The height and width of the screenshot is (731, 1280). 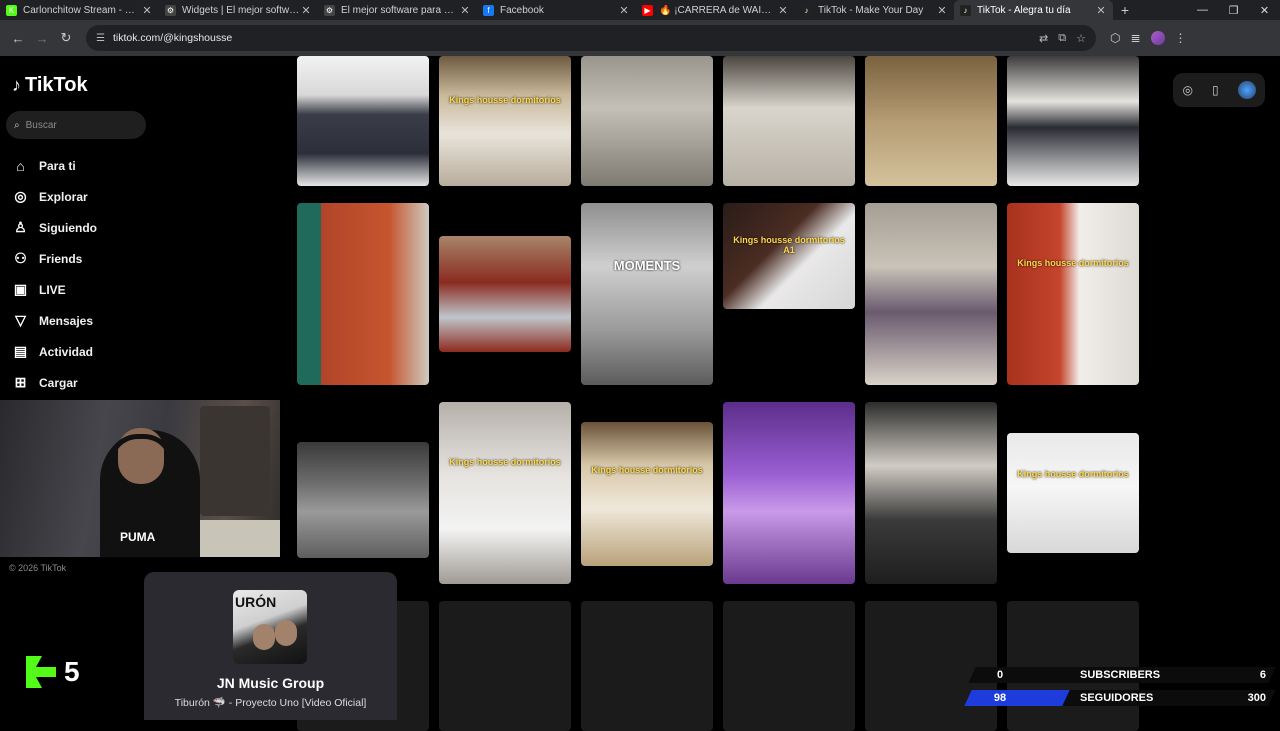 I want to click on search-input: ⌕ Buscar, so click(x=76, y=125).